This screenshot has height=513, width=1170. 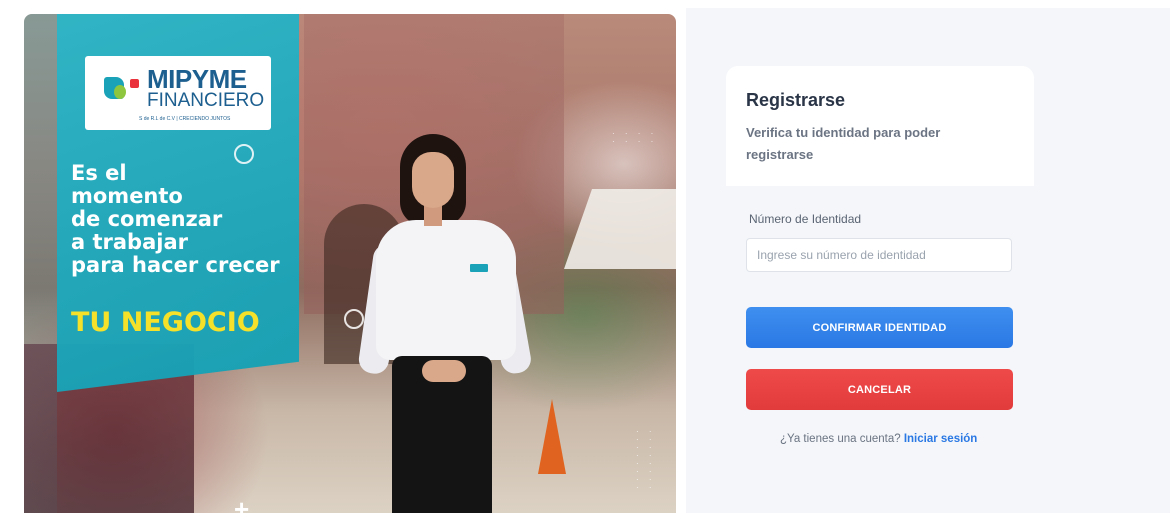 I want to click on plus-decoration: +, so click(x=242, y=503).